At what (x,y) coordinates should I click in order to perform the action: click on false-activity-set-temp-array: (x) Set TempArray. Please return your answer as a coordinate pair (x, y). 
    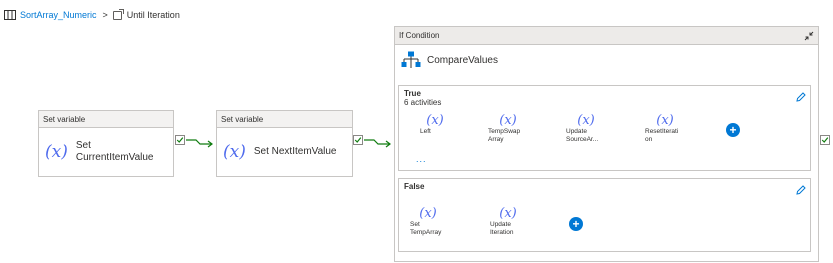
    Looking at the image, I should click on (428, 221).